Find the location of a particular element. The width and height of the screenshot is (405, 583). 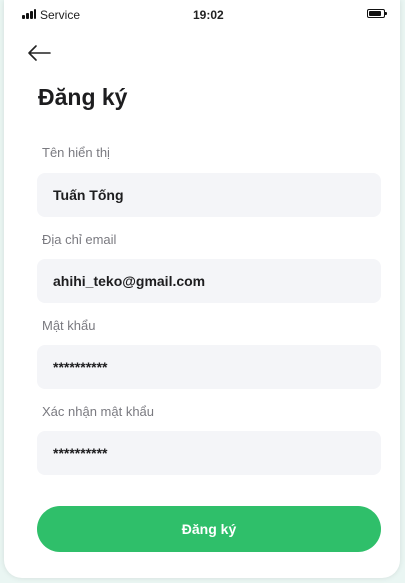

password-field-box is located at coordinates (209, 367).